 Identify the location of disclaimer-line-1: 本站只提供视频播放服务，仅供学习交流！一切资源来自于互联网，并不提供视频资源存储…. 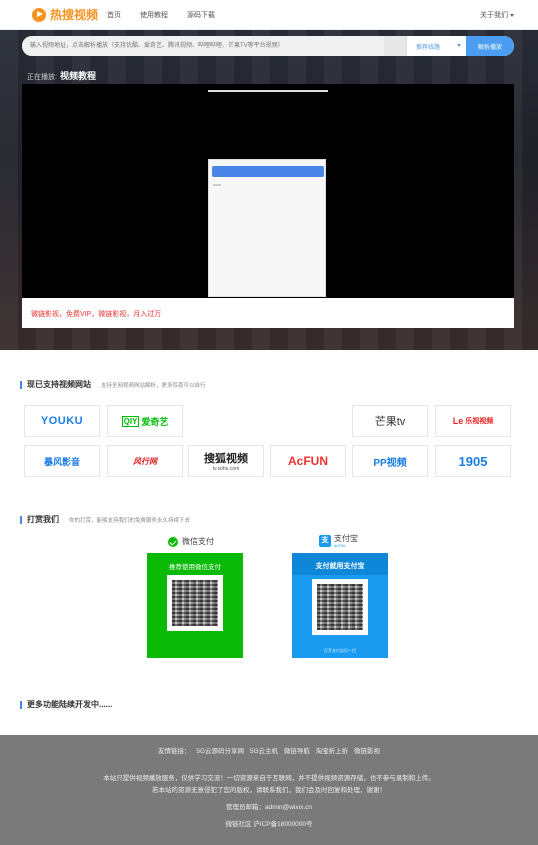
(269, 778).